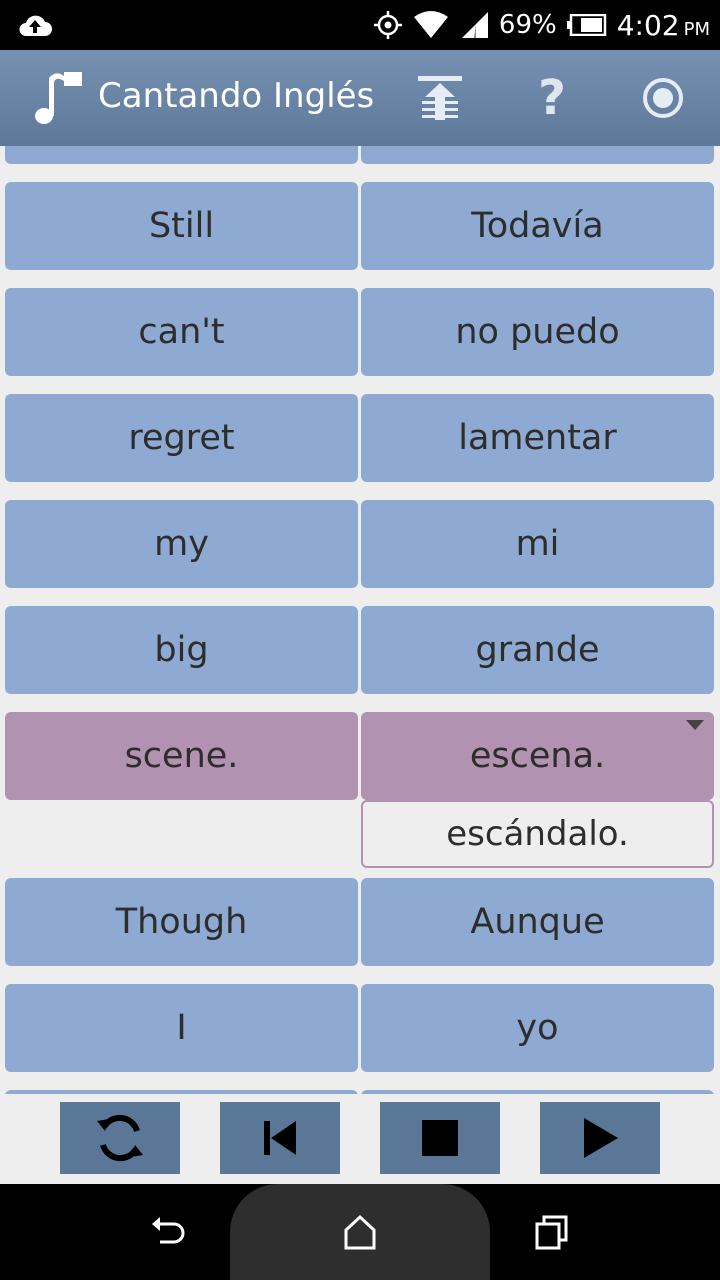 This screenshot has width=720, height=1280. I want to click on playback-controls, so click(360, 1139).